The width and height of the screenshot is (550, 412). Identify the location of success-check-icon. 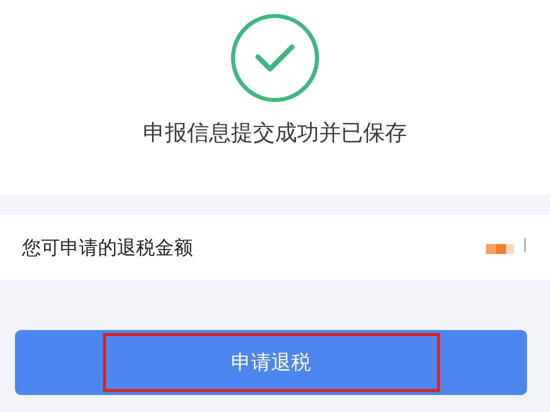
(275, 58).